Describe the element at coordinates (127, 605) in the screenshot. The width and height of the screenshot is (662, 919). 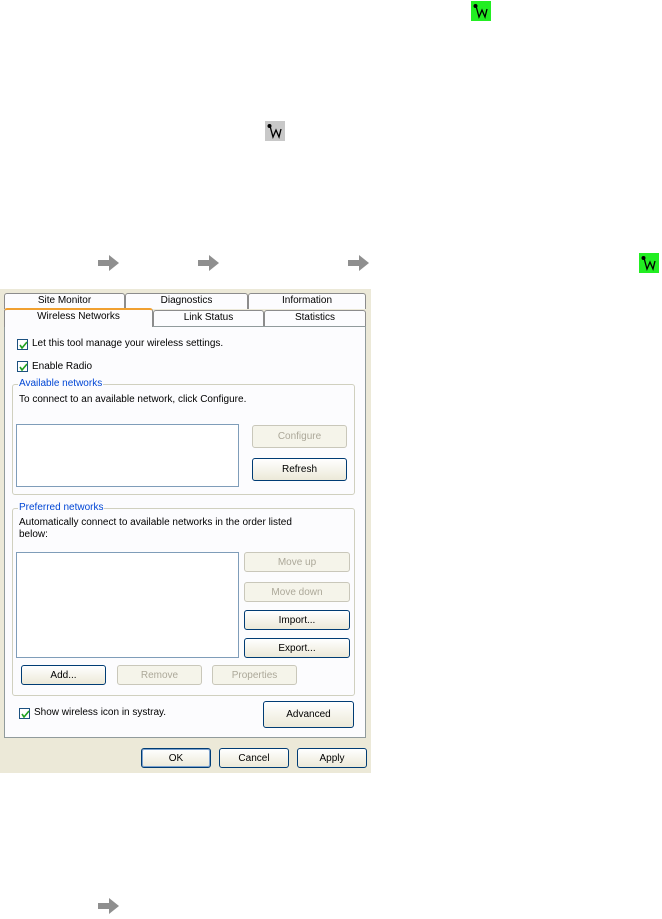
I see `preferred-networks-list` at that location.